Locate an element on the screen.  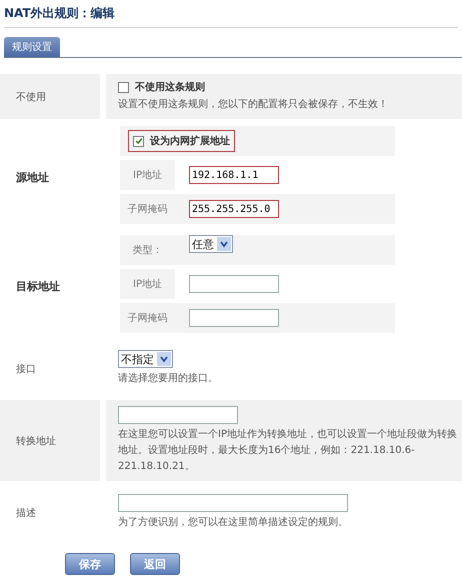
tab: 规则设置 is located at coordinates (32, 47).